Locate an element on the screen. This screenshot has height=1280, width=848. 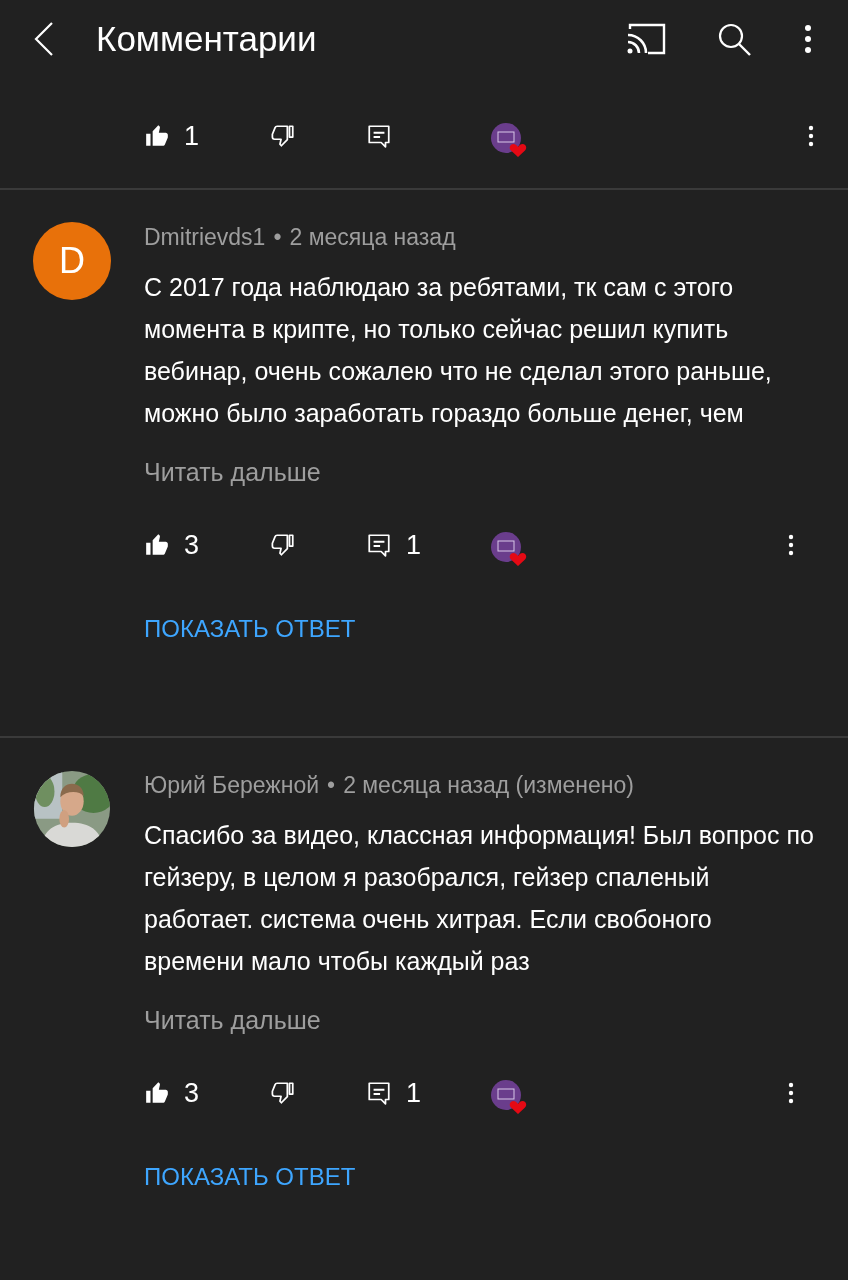
comment-time: 2 месяца назад (изменено) is located at coordinates (488, 785).